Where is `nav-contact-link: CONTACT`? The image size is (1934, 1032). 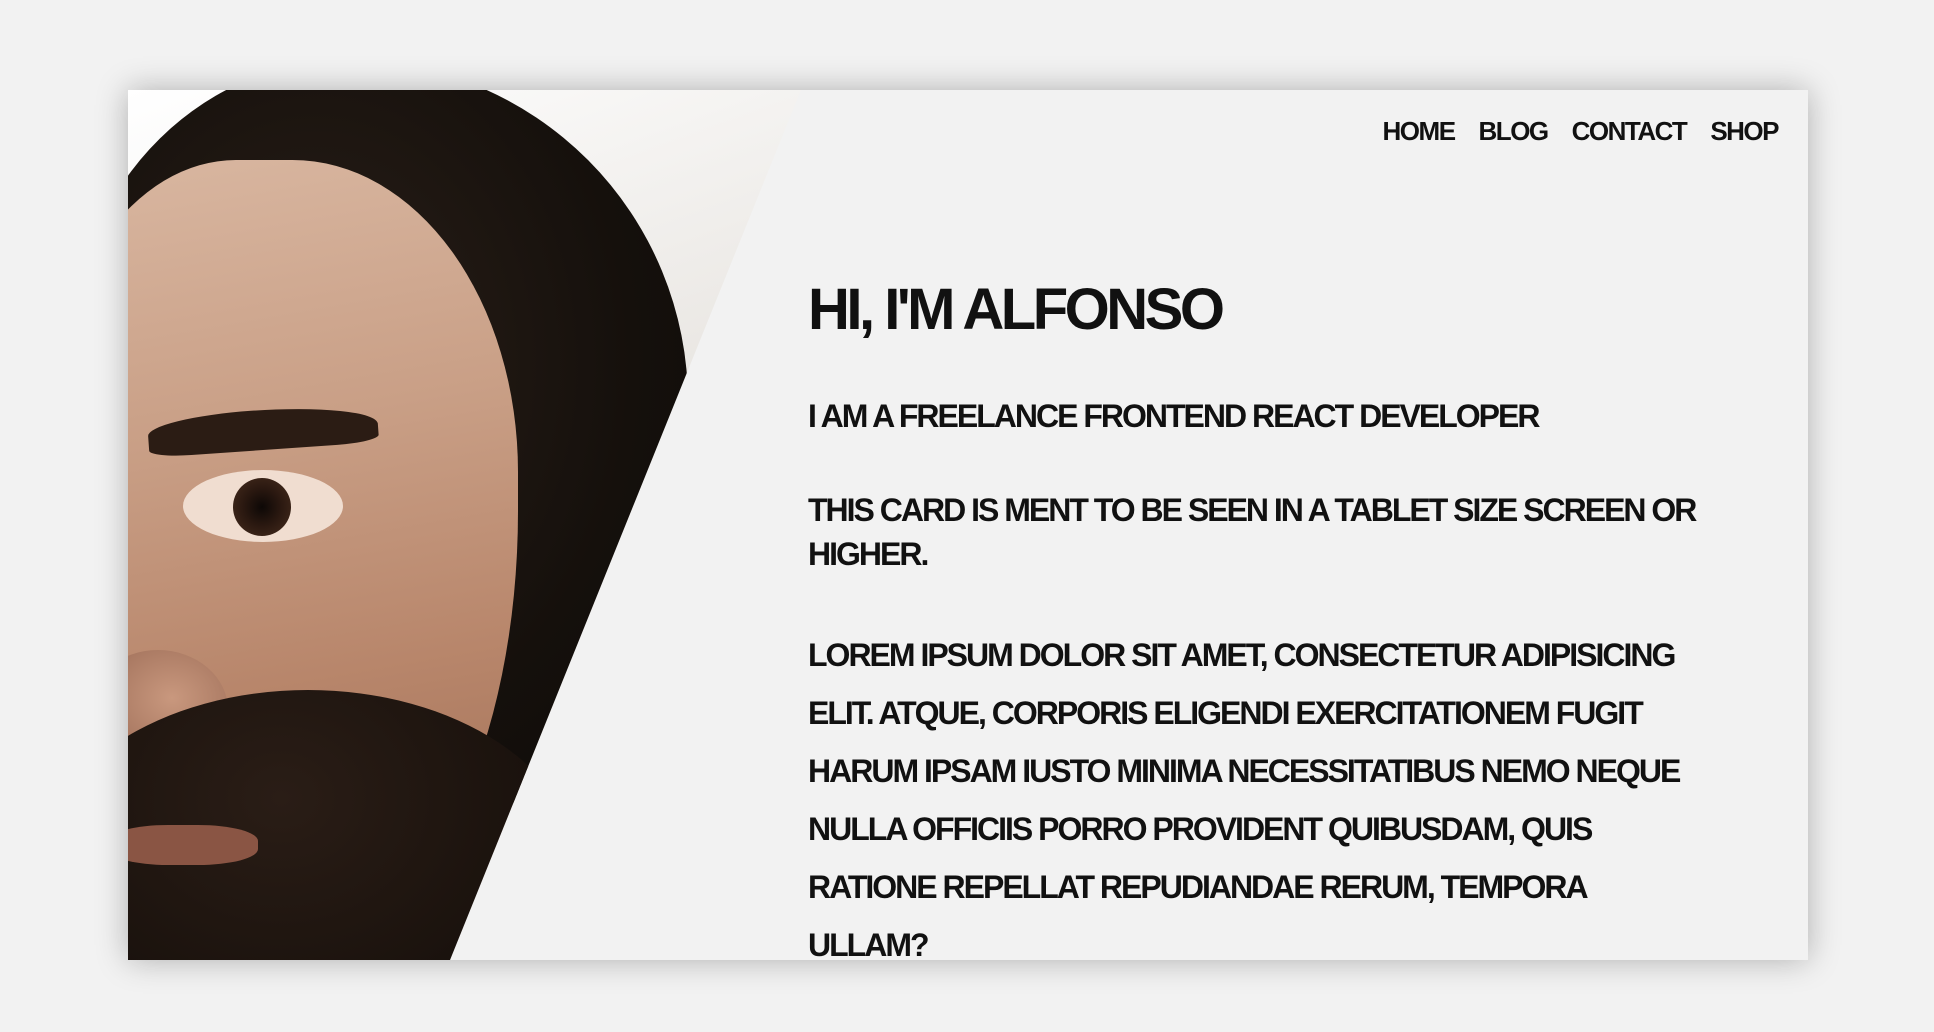
nav-contact-link: CONTACT is located at coordinates (1630, 131).